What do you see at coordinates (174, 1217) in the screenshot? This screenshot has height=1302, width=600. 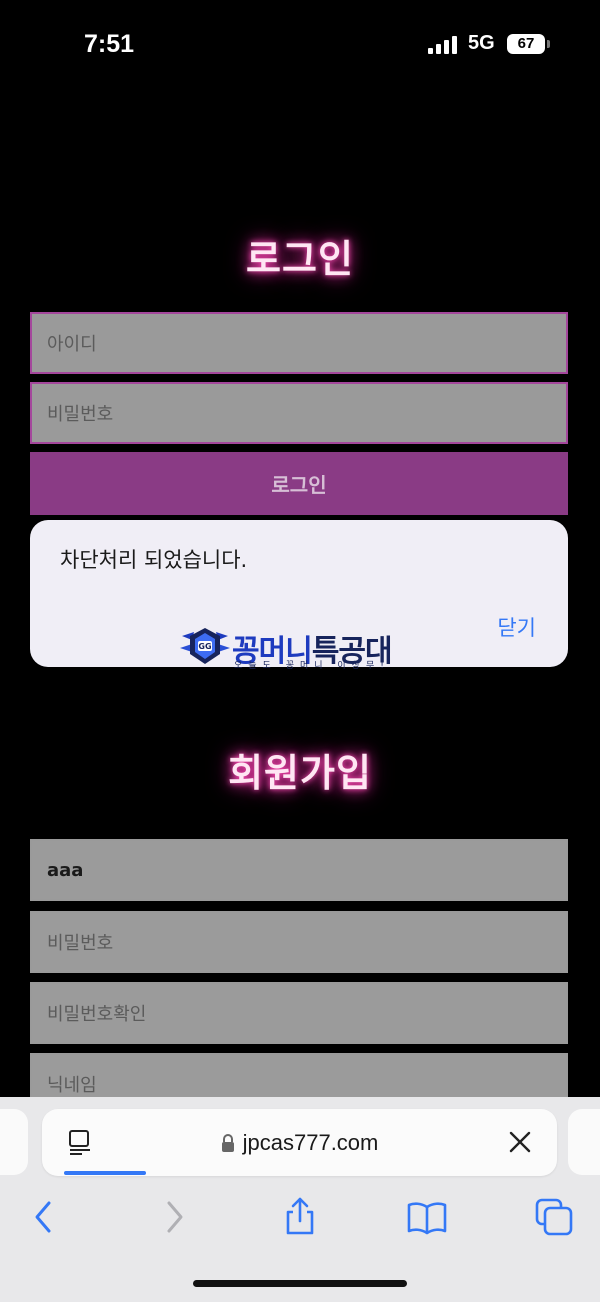 I see `forward-icon` at bounding box center [174, 1217].